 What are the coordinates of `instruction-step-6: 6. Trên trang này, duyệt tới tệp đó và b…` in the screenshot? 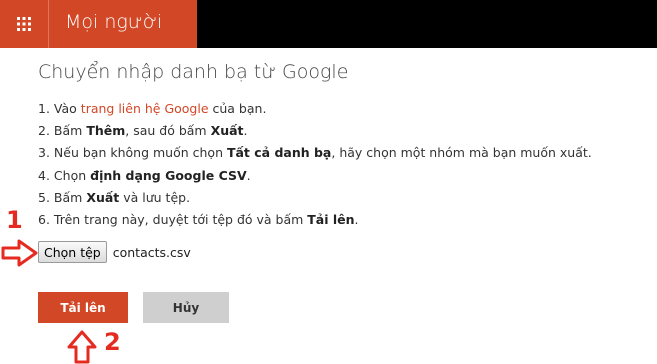 It's located at (198, 220).